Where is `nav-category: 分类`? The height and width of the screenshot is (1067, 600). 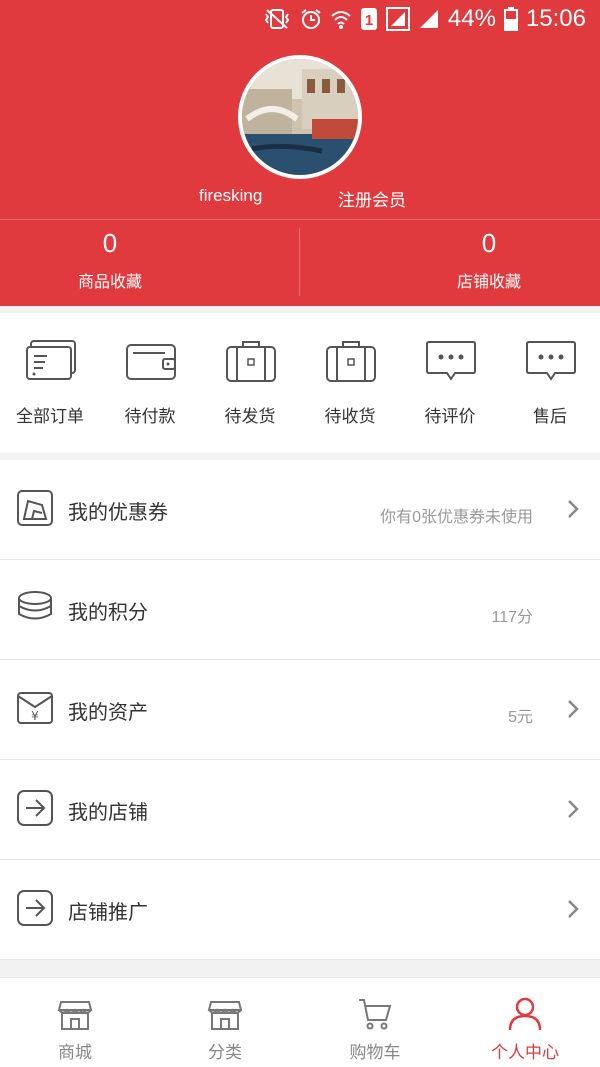
nav-category: 分类 is located at coordinates (225, 1022).